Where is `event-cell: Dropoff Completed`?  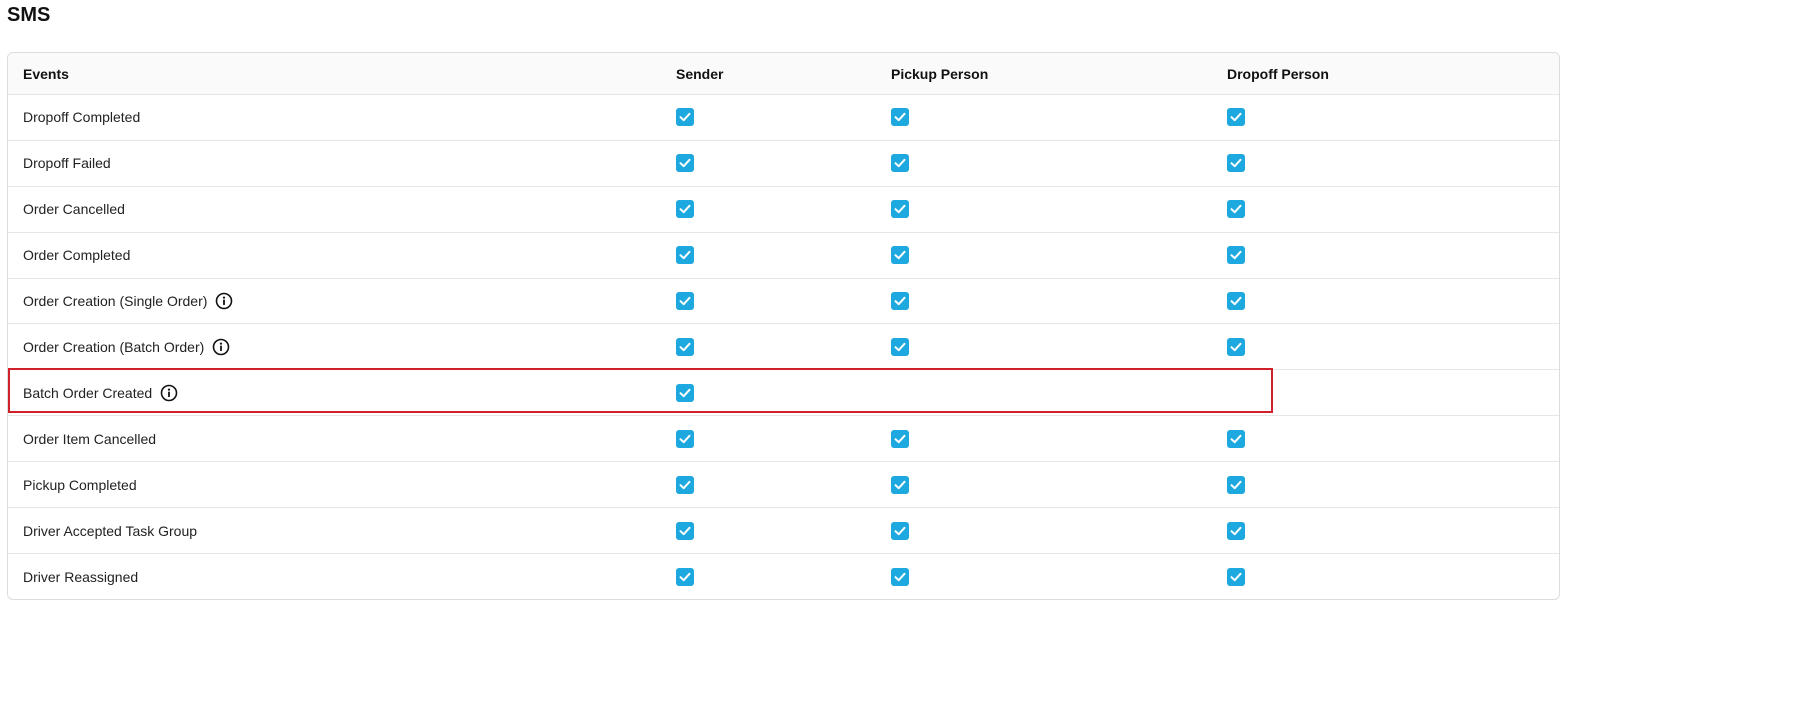
event-cell: Dropoff Completed is located at coordinates (81, 117).